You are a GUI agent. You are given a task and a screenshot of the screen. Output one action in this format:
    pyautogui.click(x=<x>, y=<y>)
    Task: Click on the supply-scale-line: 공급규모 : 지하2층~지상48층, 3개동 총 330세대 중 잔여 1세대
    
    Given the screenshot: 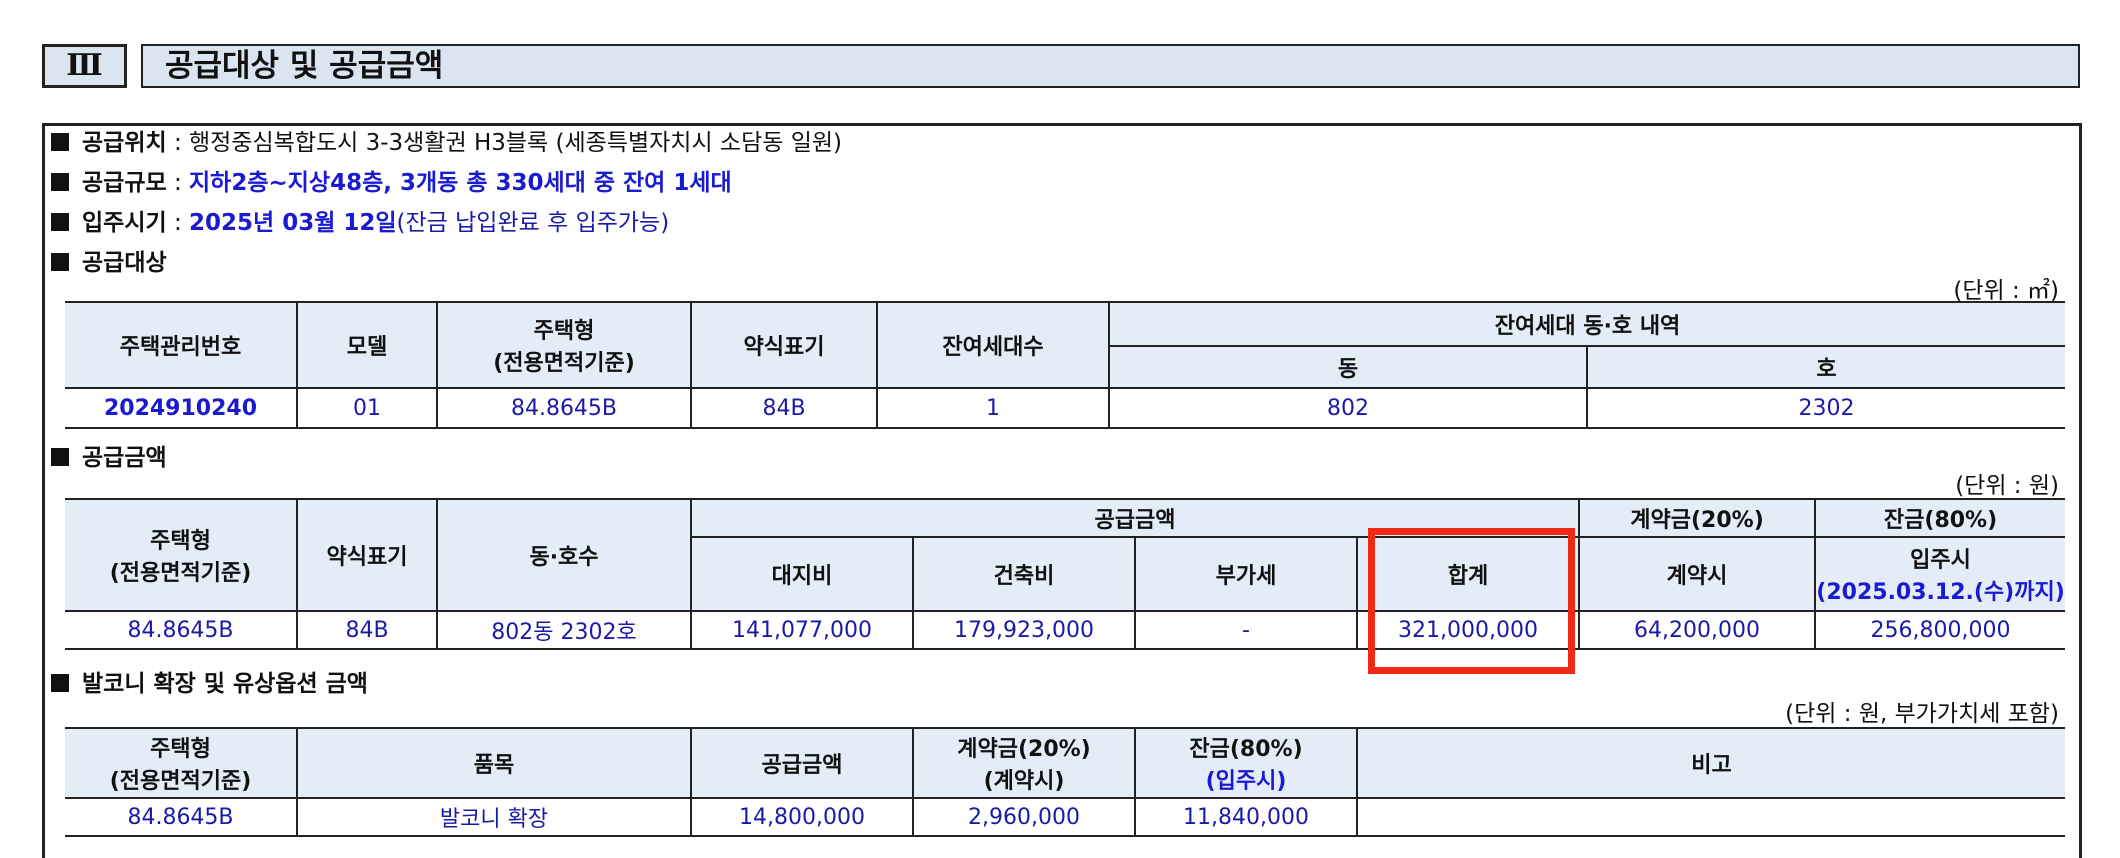 What is the action you would take?
    pyautogui.click(x=391, y=183)
    